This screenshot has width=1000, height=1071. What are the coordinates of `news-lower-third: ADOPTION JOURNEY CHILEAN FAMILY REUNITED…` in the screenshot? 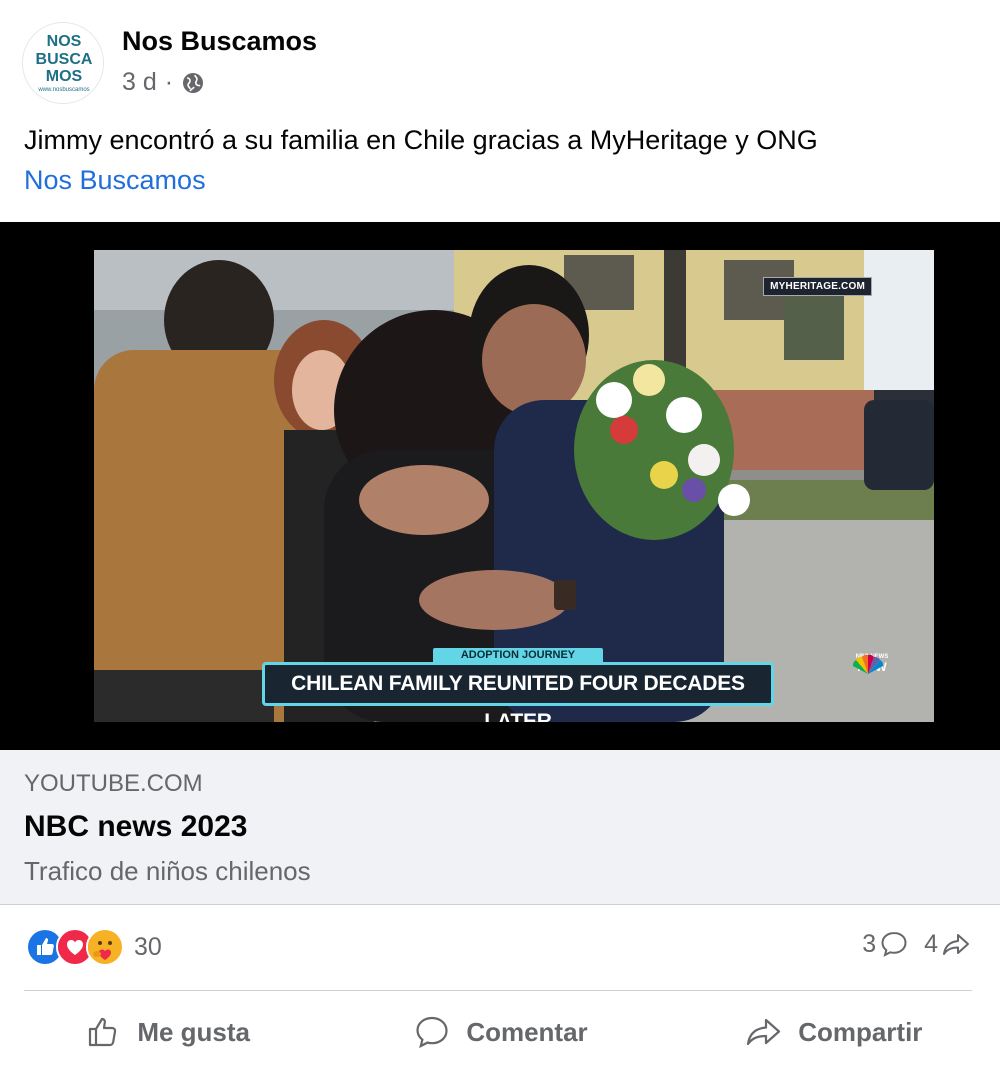 It's located at (518, 685).